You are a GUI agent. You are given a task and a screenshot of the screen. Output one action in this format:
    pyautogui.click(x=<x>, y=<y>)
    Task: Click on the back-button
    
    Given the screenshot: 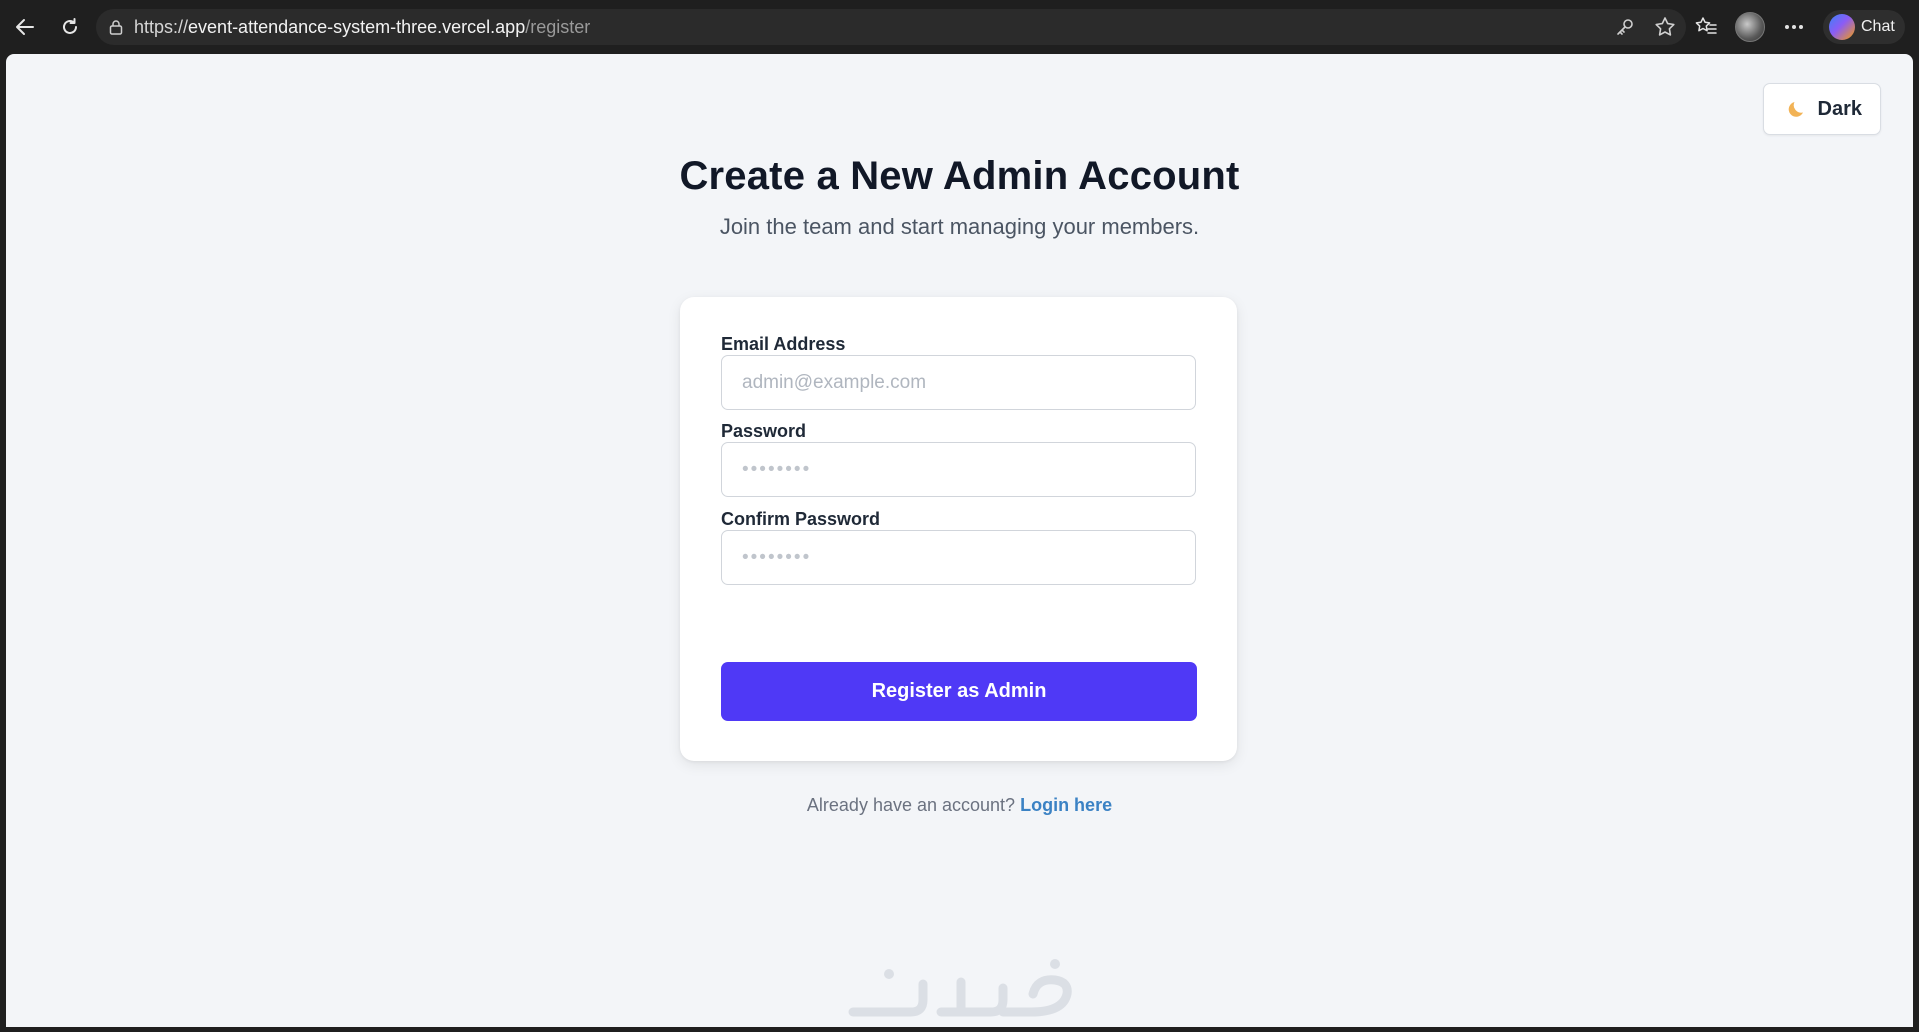 What is the action you would take?
    pyautogui.click(x=25, y=27)
    